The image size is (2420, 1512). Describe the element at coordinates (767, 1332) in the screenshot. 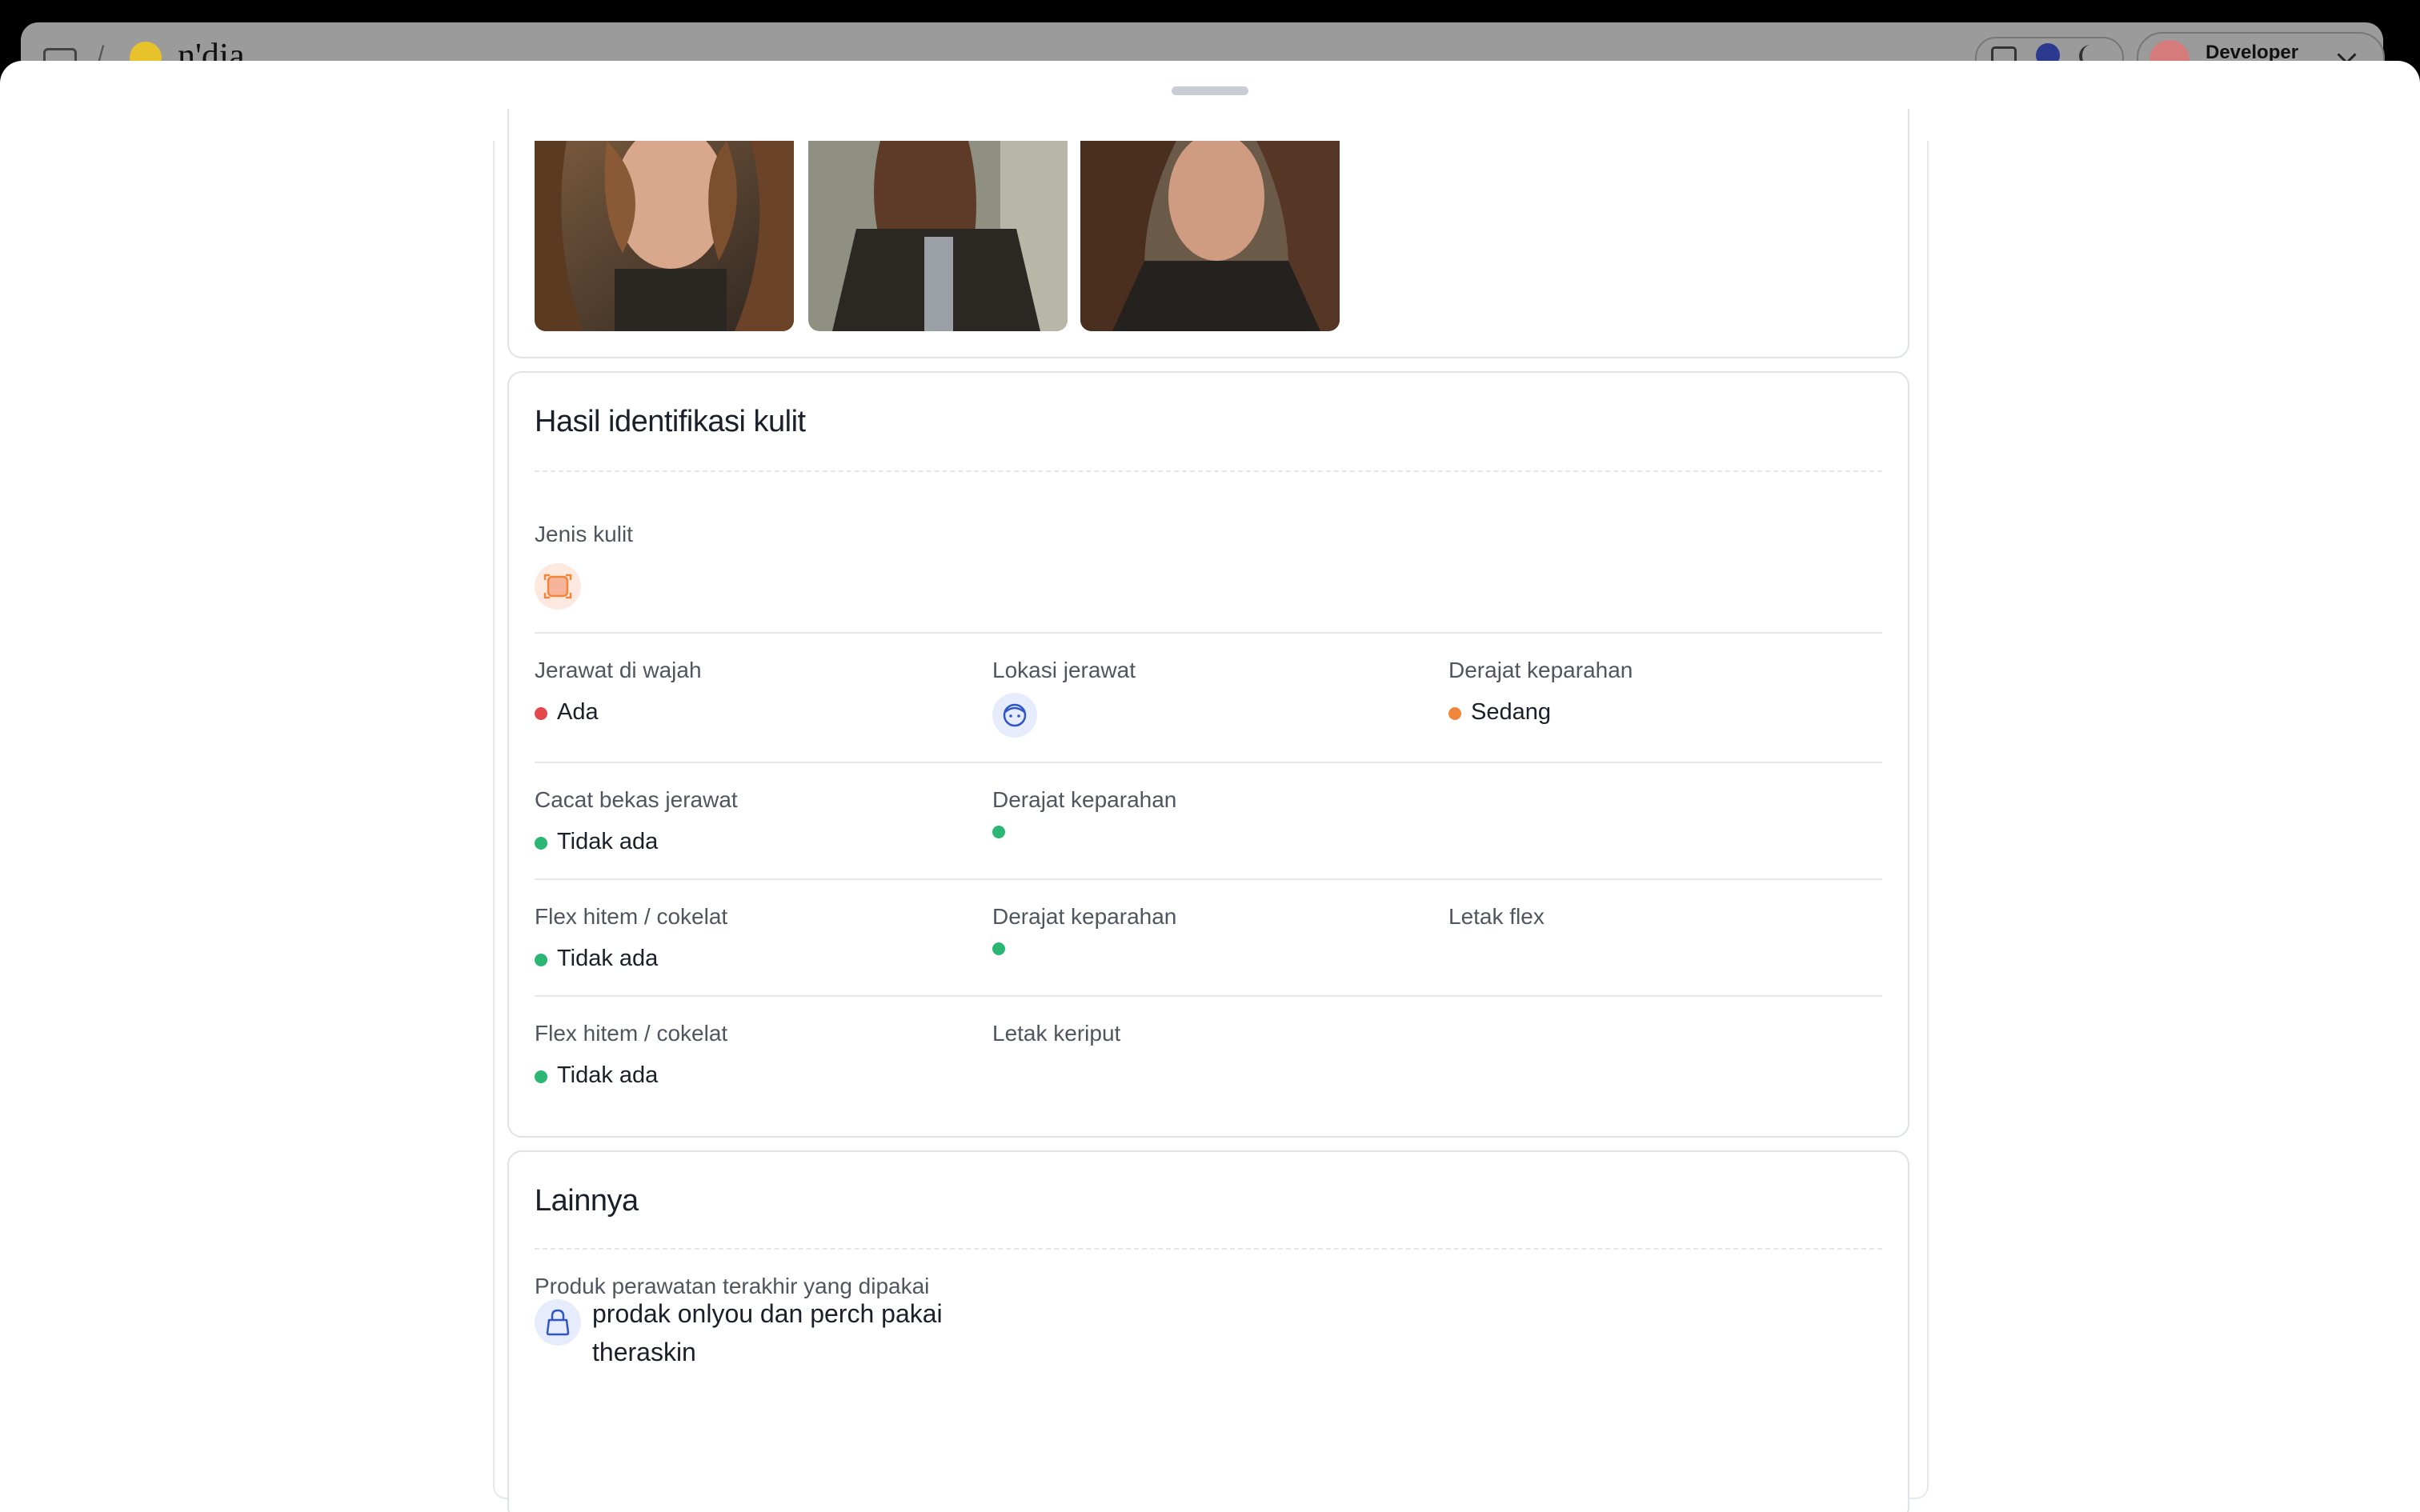

I see `product-value: prodak onlyou dan perch pakai theraskin` at that location.